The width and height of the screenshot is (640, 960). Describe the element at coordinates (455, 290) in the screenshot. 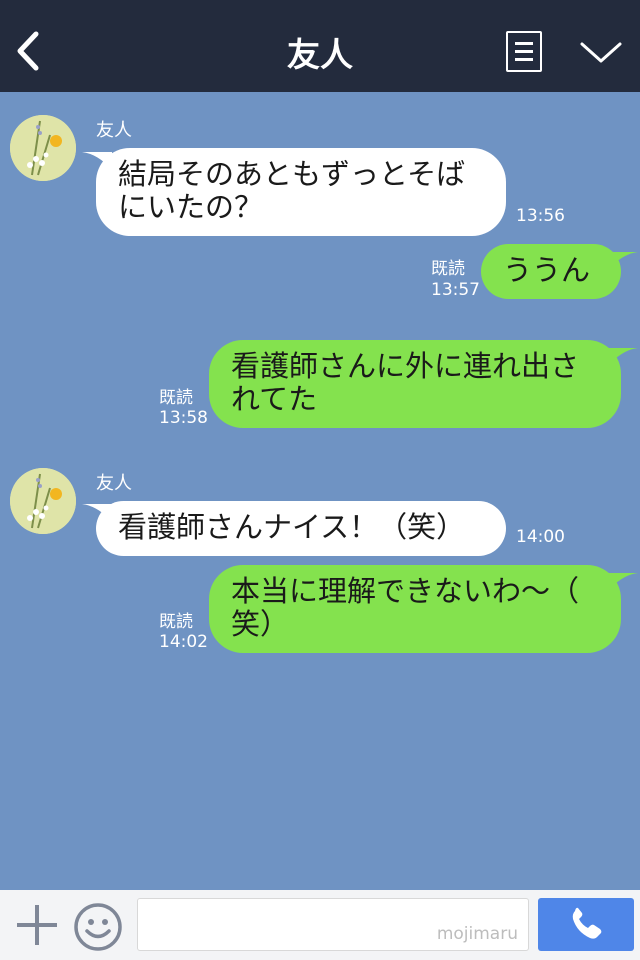

I see `message-time: 13:57` at that location.